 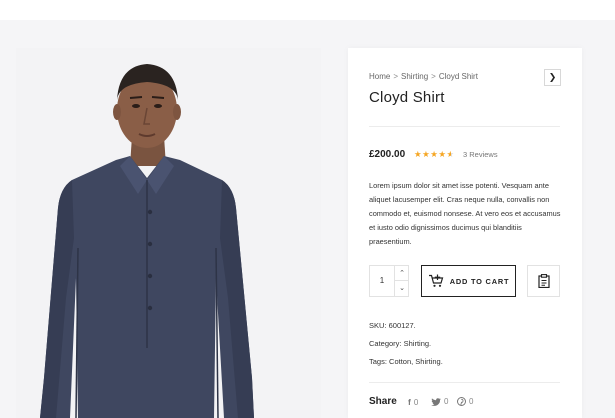 I want to click on tags-links: Cotton, Shirting., so click(x=416, y=361).